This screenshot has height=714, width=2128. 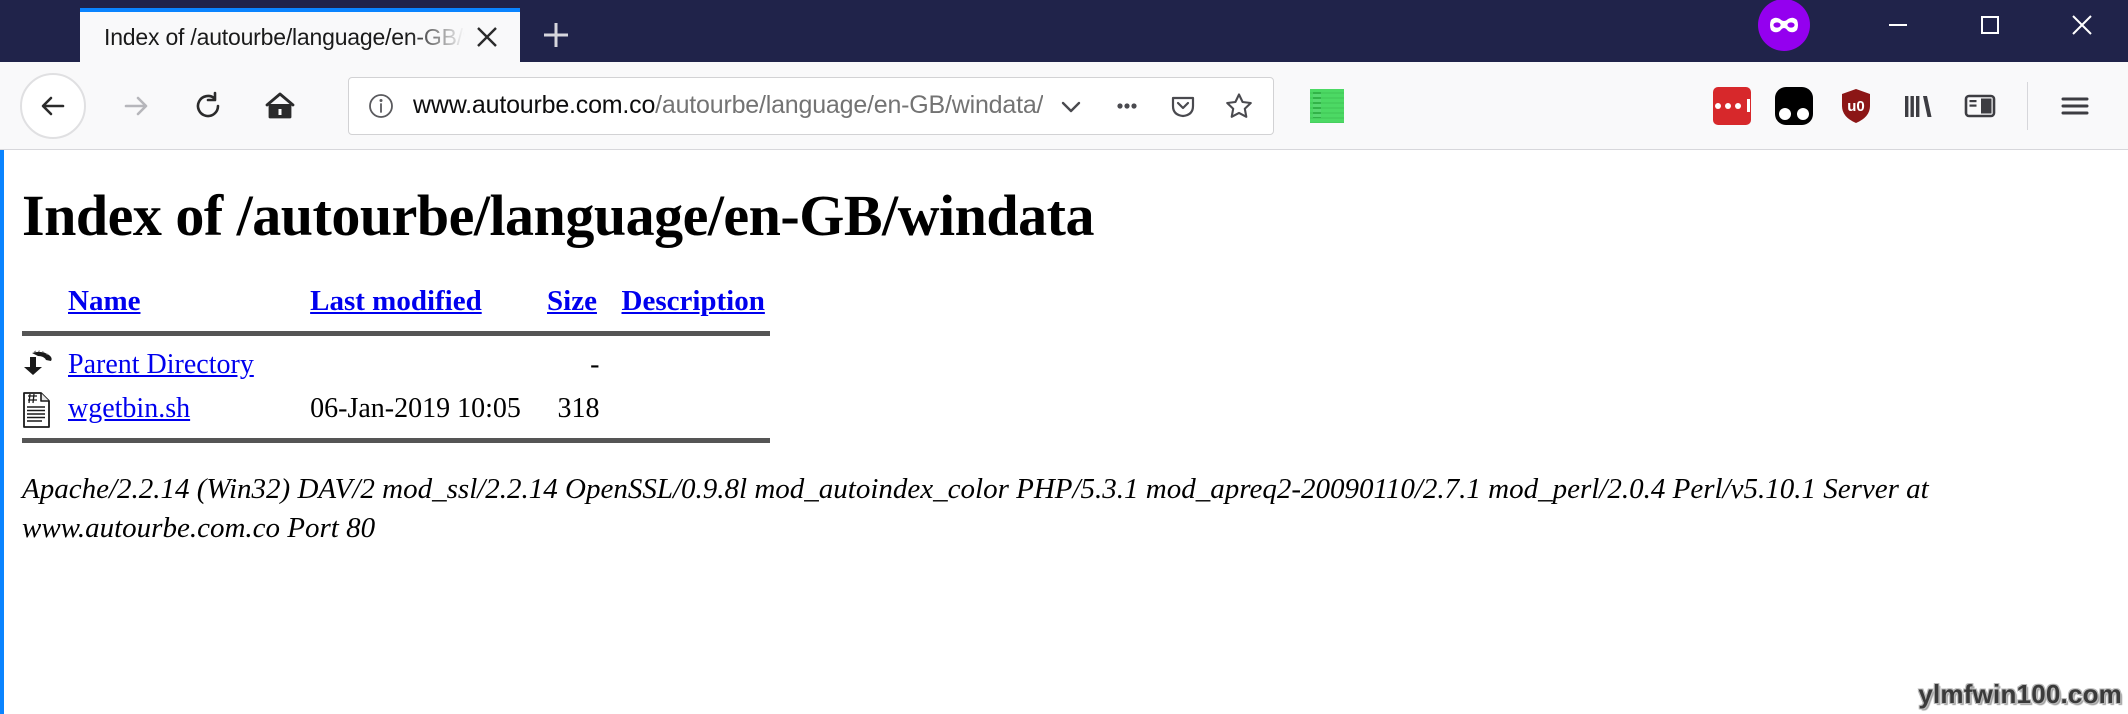 I want to click on maximize-button, so click(x=1990, y=26).